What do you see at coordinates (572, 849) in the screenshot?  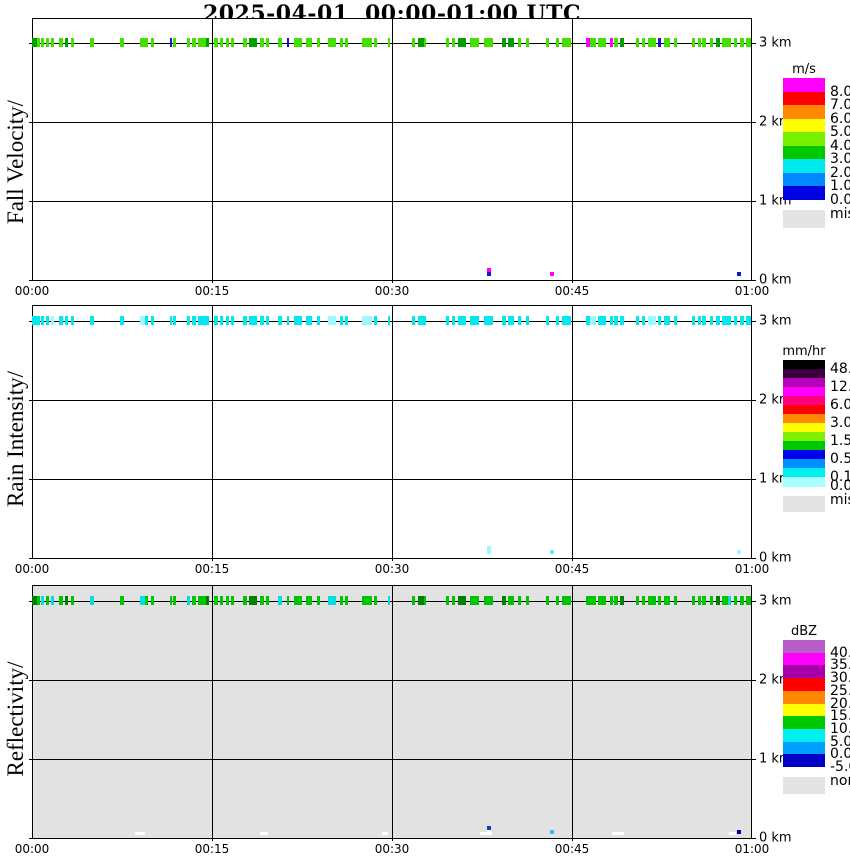 I see `time-tick-label: 00:45` at bounding box center [572, 849].